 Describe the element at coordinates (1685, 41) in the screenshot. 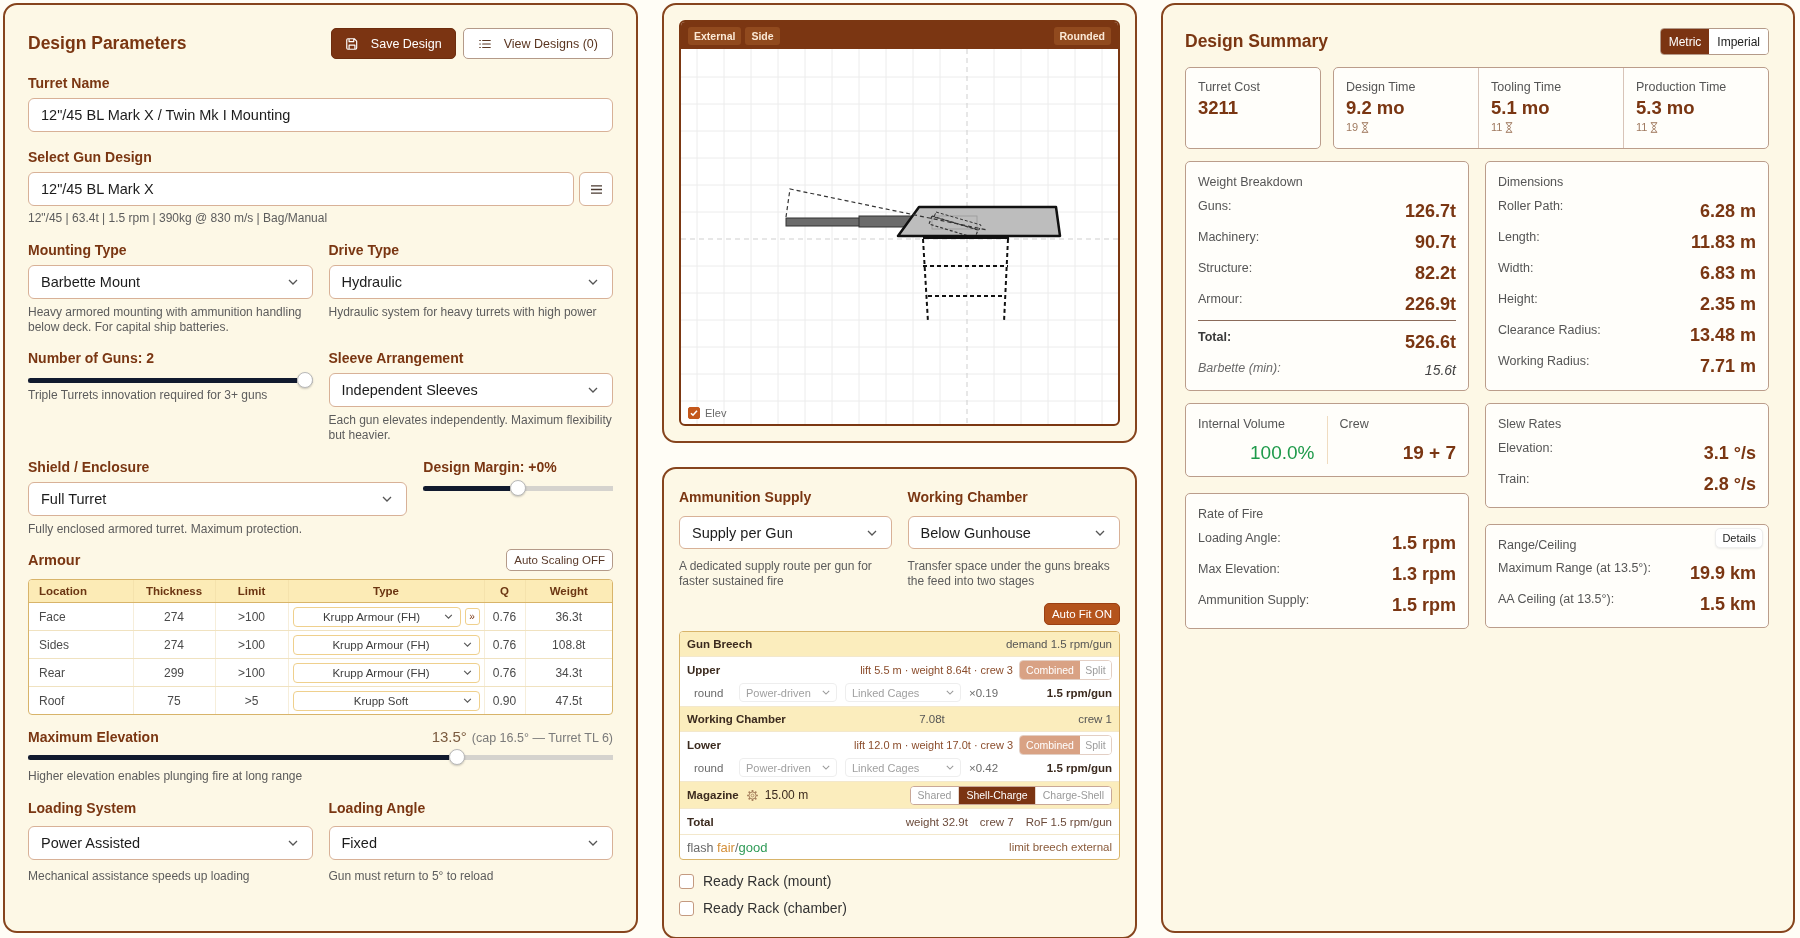

I see `unit-option: Metric` at that location.